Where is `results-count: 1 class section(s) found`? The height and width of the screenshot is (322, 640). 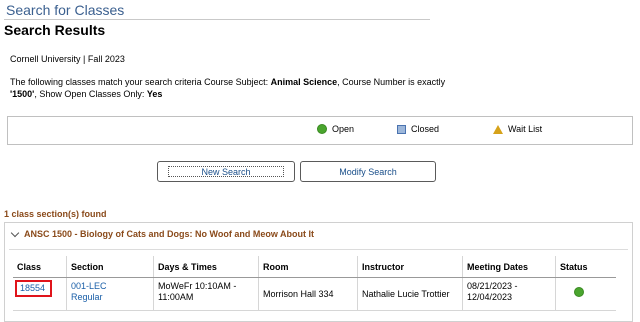 results-count: 1 class section(s) found is located at coordinates (55, 214).